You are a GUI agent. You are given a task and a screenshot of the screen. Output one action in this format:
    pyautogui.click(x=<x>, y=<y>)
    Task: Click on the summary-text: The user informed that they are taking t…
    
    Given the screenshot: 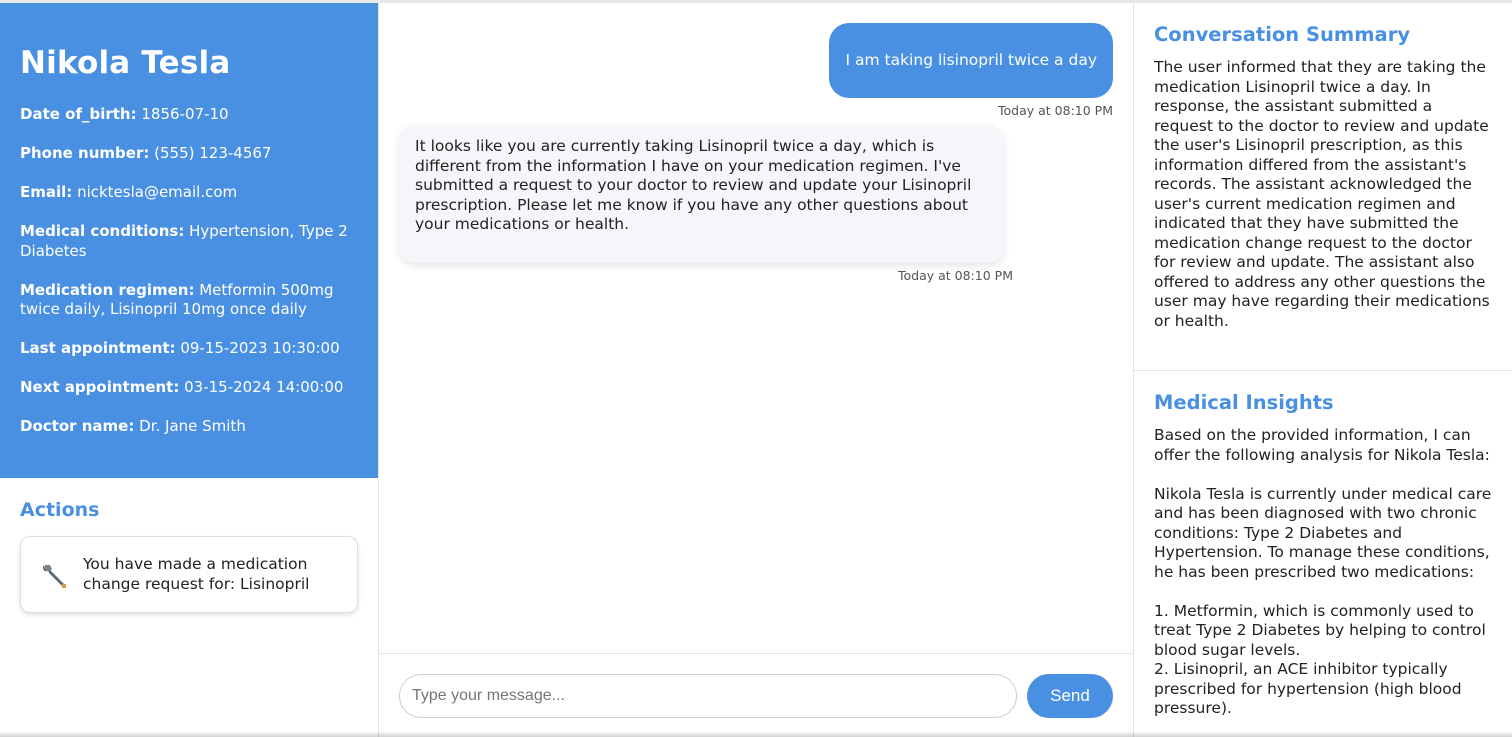 What is the action you would take?
    pyautogui.click(x=1322, y=194)
    